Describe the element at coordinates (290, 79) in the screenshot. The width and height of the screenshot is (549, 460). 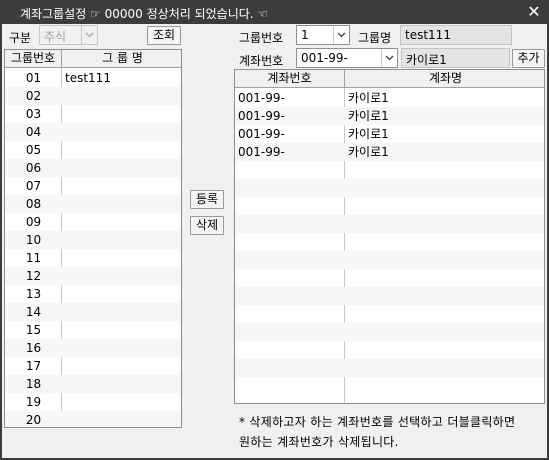
I see `column-header-account-no: 계좌번호` at that location.